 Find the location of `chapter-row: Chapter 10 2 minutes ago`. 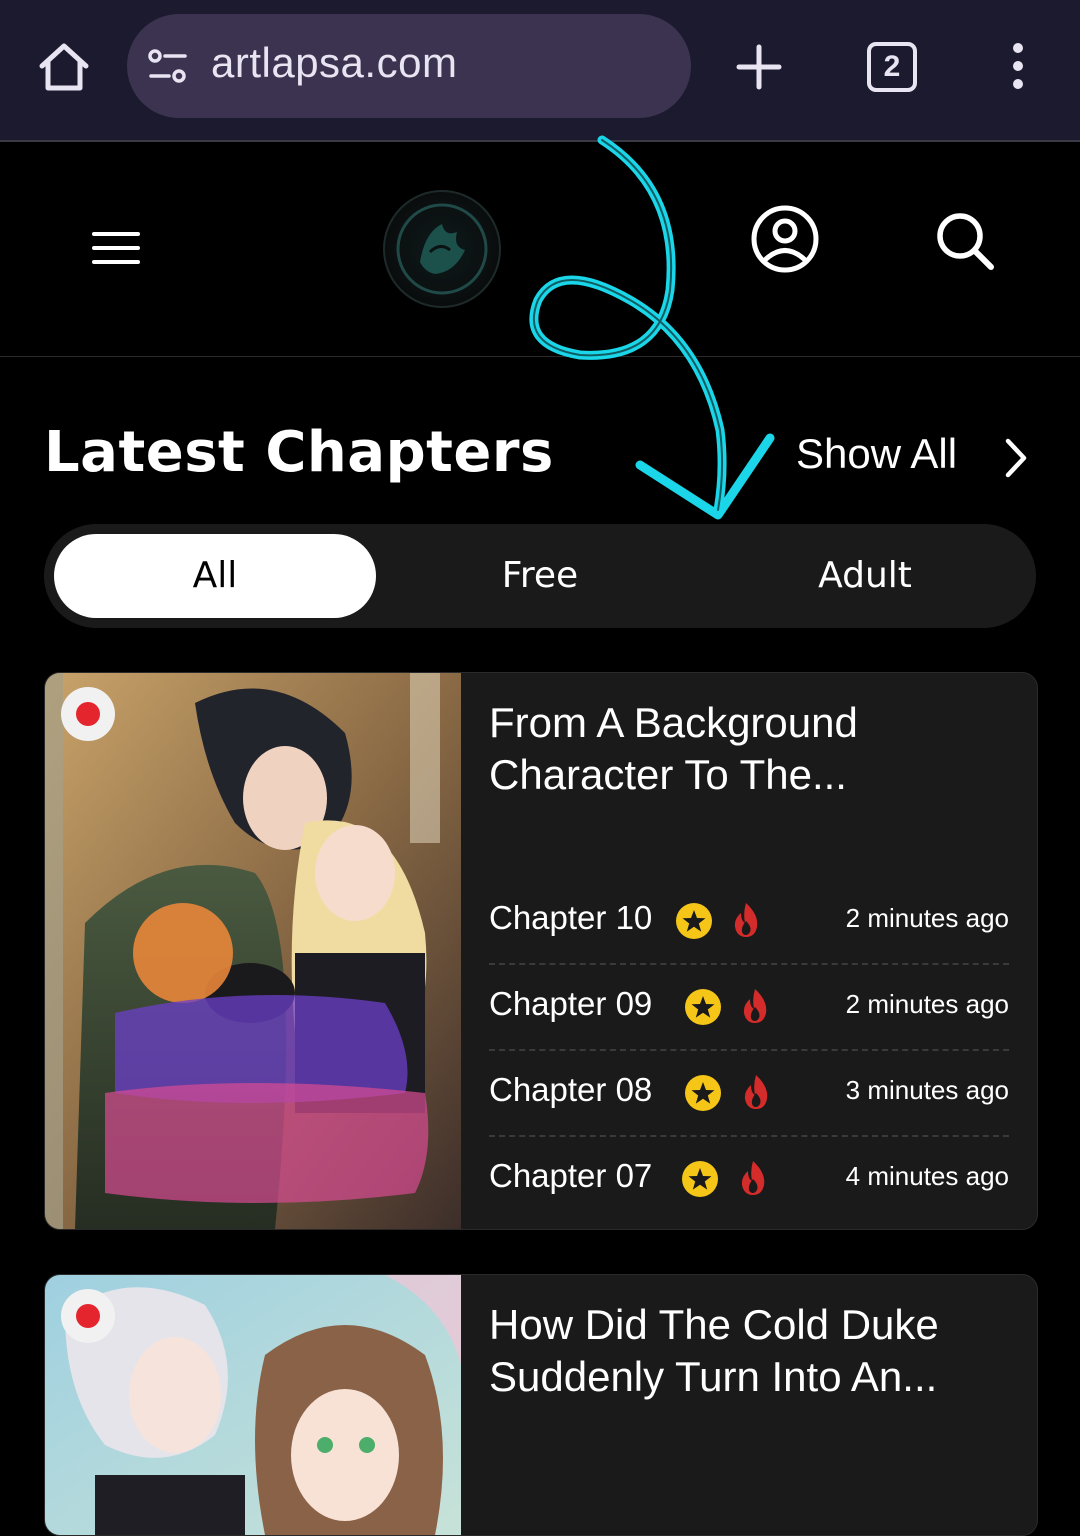

chapter-row: Chapter 10 2 minutes ago is located at coordinates (749, 921).